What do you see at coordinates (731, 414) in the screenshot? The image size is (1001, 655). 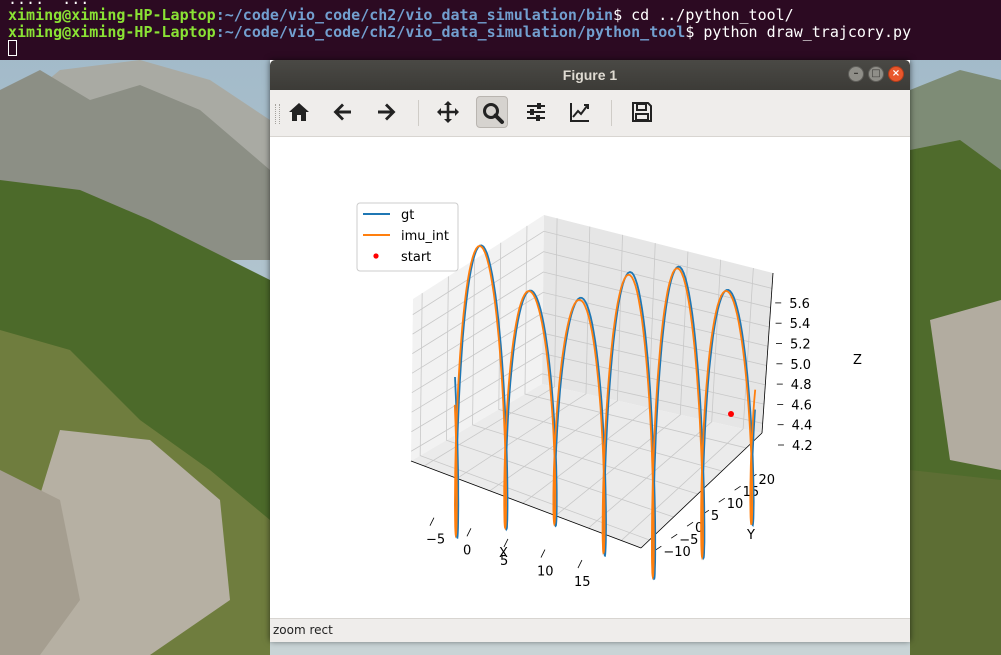 I see `series-point-start` at bounding box center [731, 414].